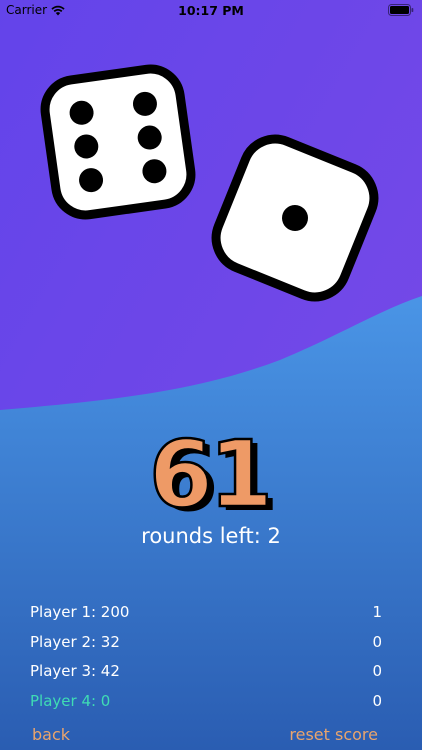  I want to click on status-bar: Carrier 10:17 PM, so click(211, 11).